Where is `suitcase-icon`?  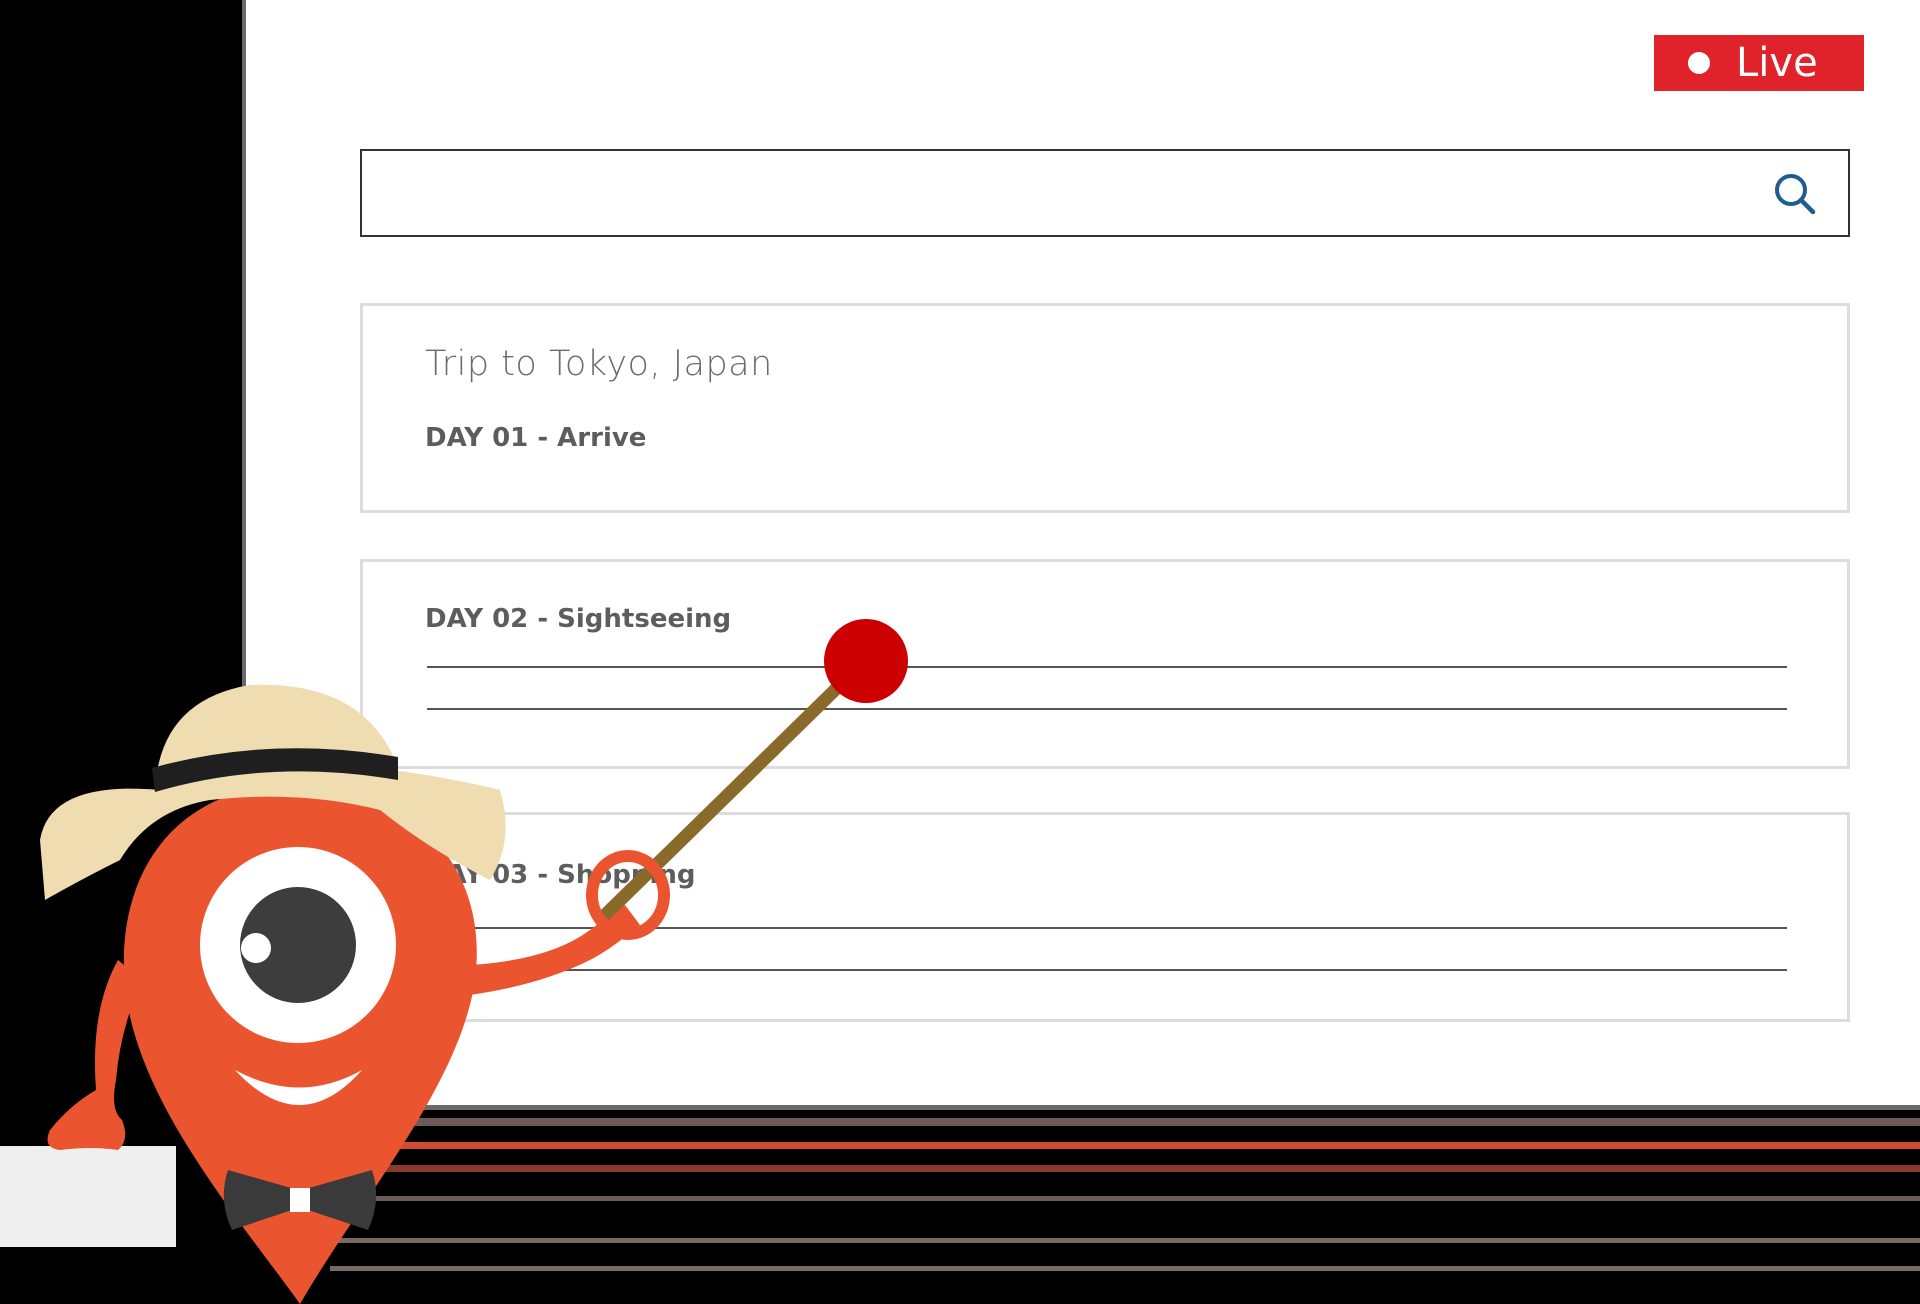 suitcase-icon is located at coordinates (88, 1190).